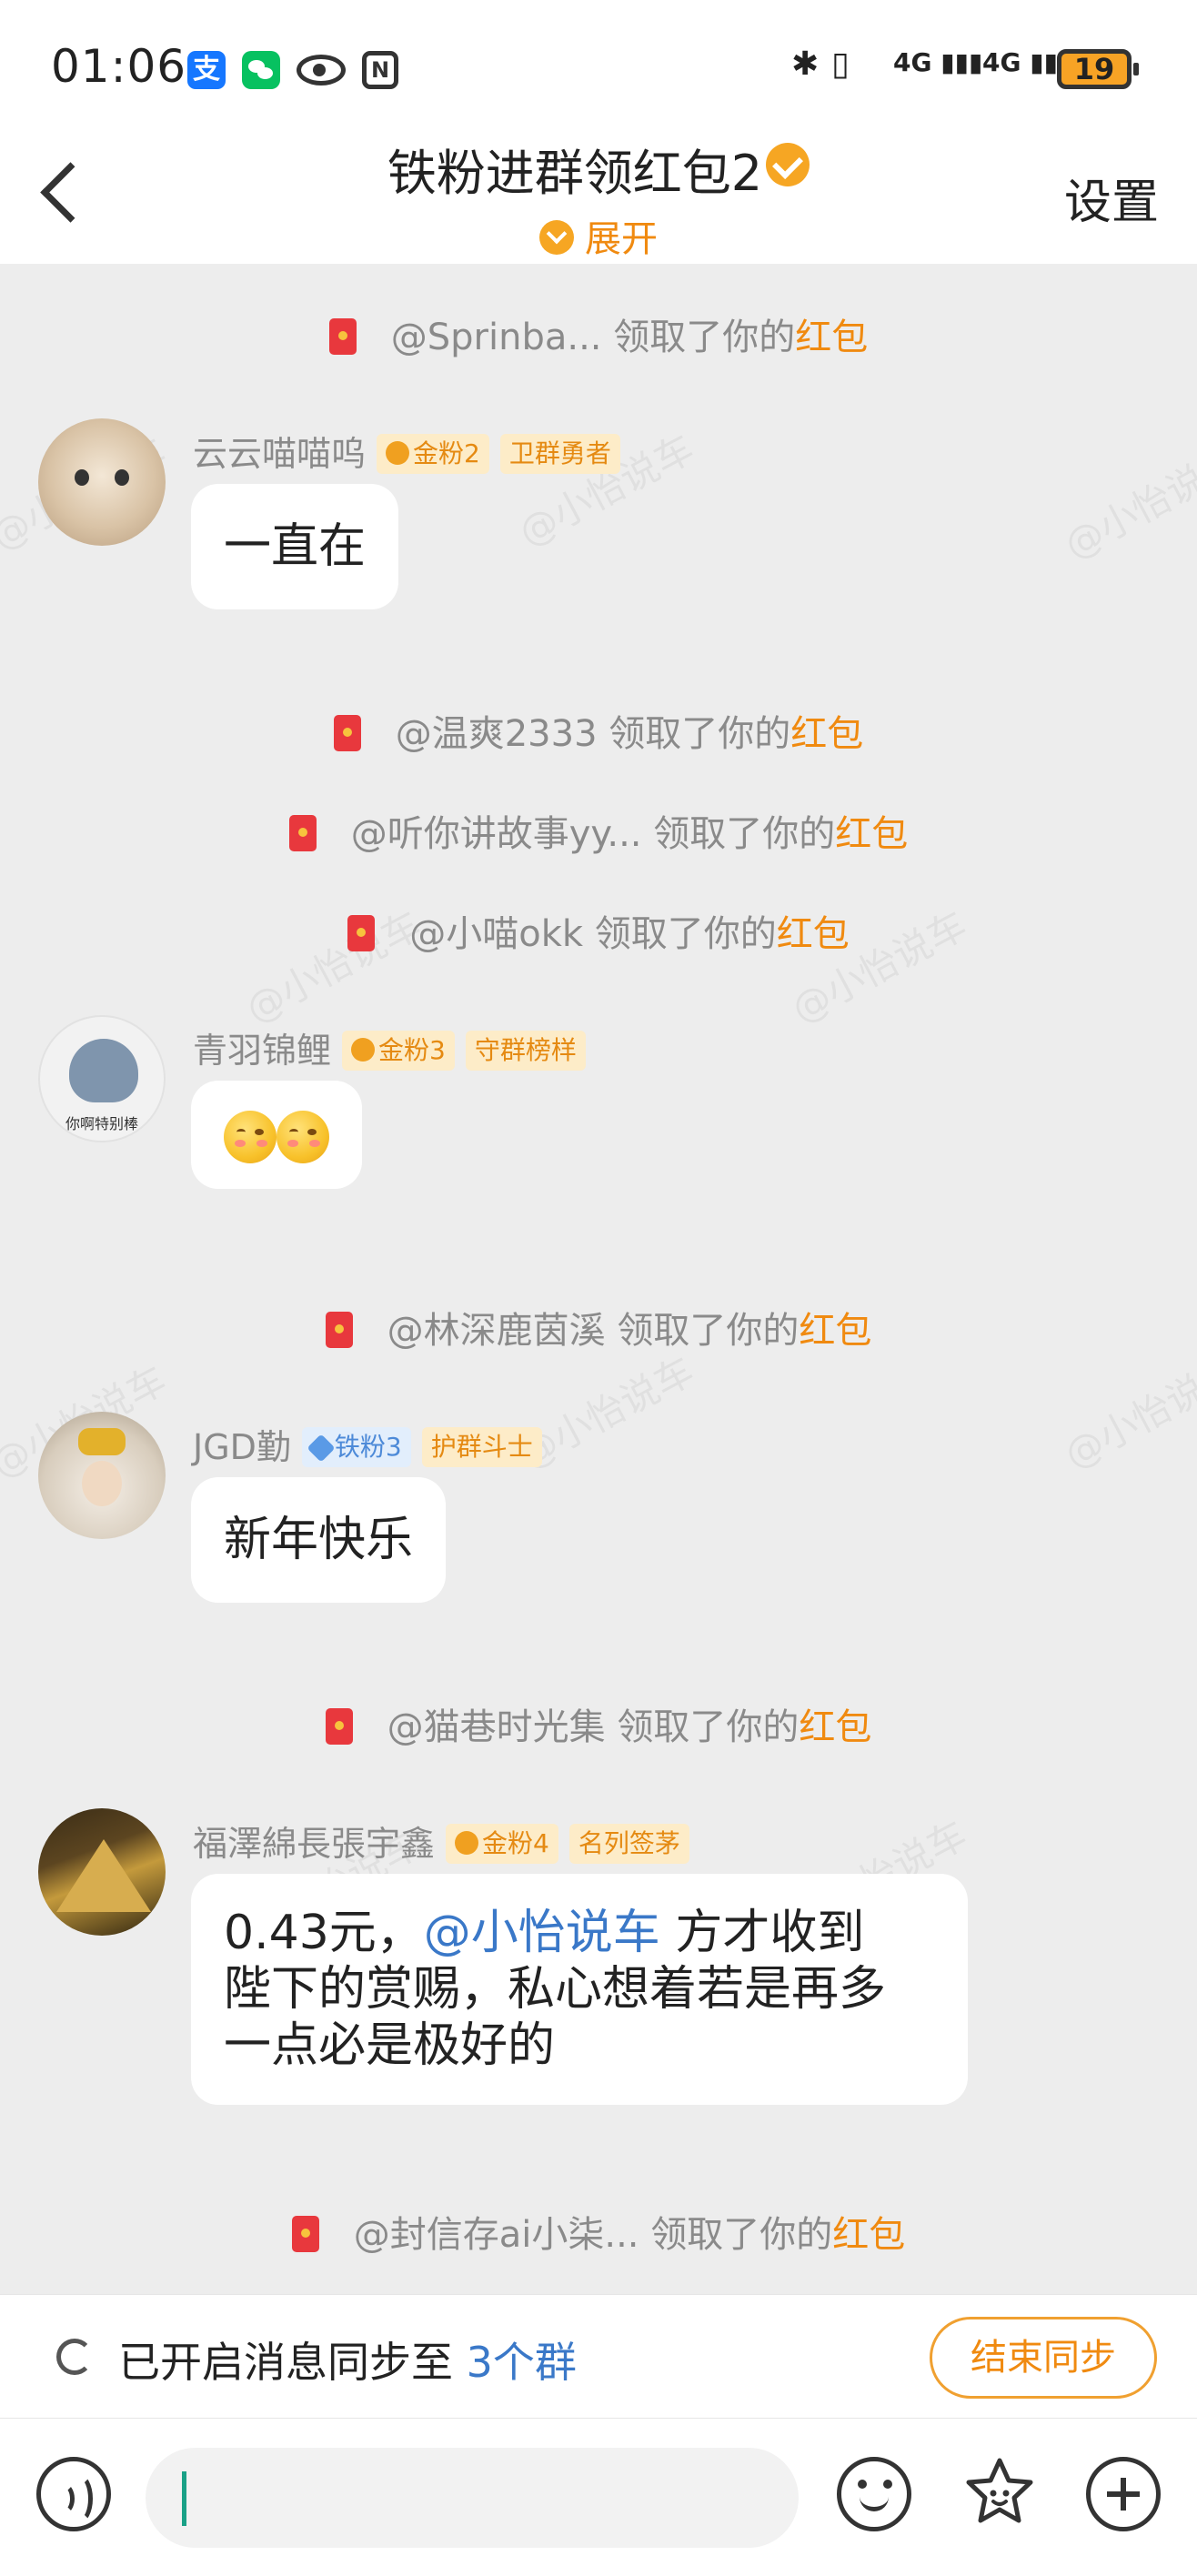 Image resolution: width=1197 pixels, height=2576 pixels. I want to click on battery-icon: 19, so click(1098, 69).